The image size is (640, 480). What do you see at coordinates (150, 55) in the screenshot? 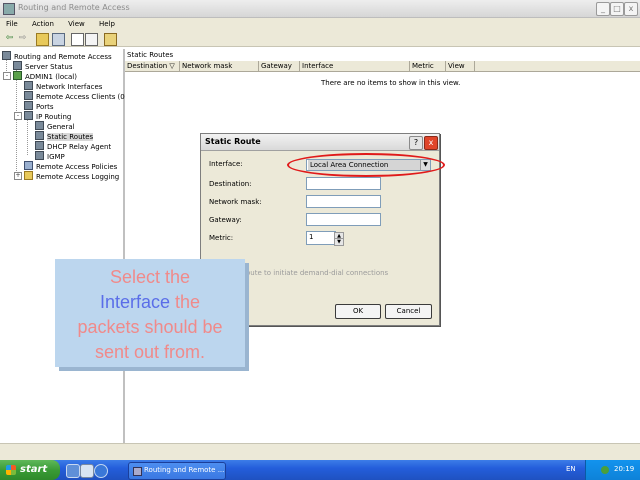
I see `detail-title: Static Routes` at bounding box center [150, 55].